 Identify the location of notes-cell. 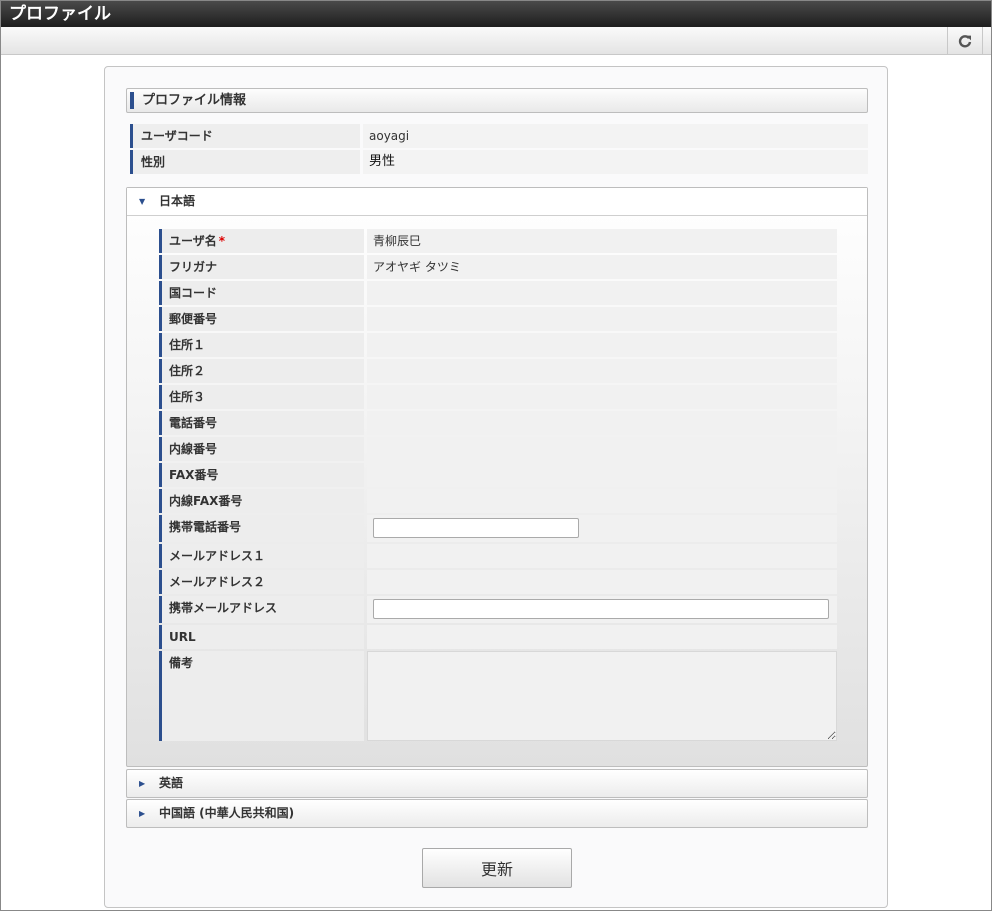
(602, 696).